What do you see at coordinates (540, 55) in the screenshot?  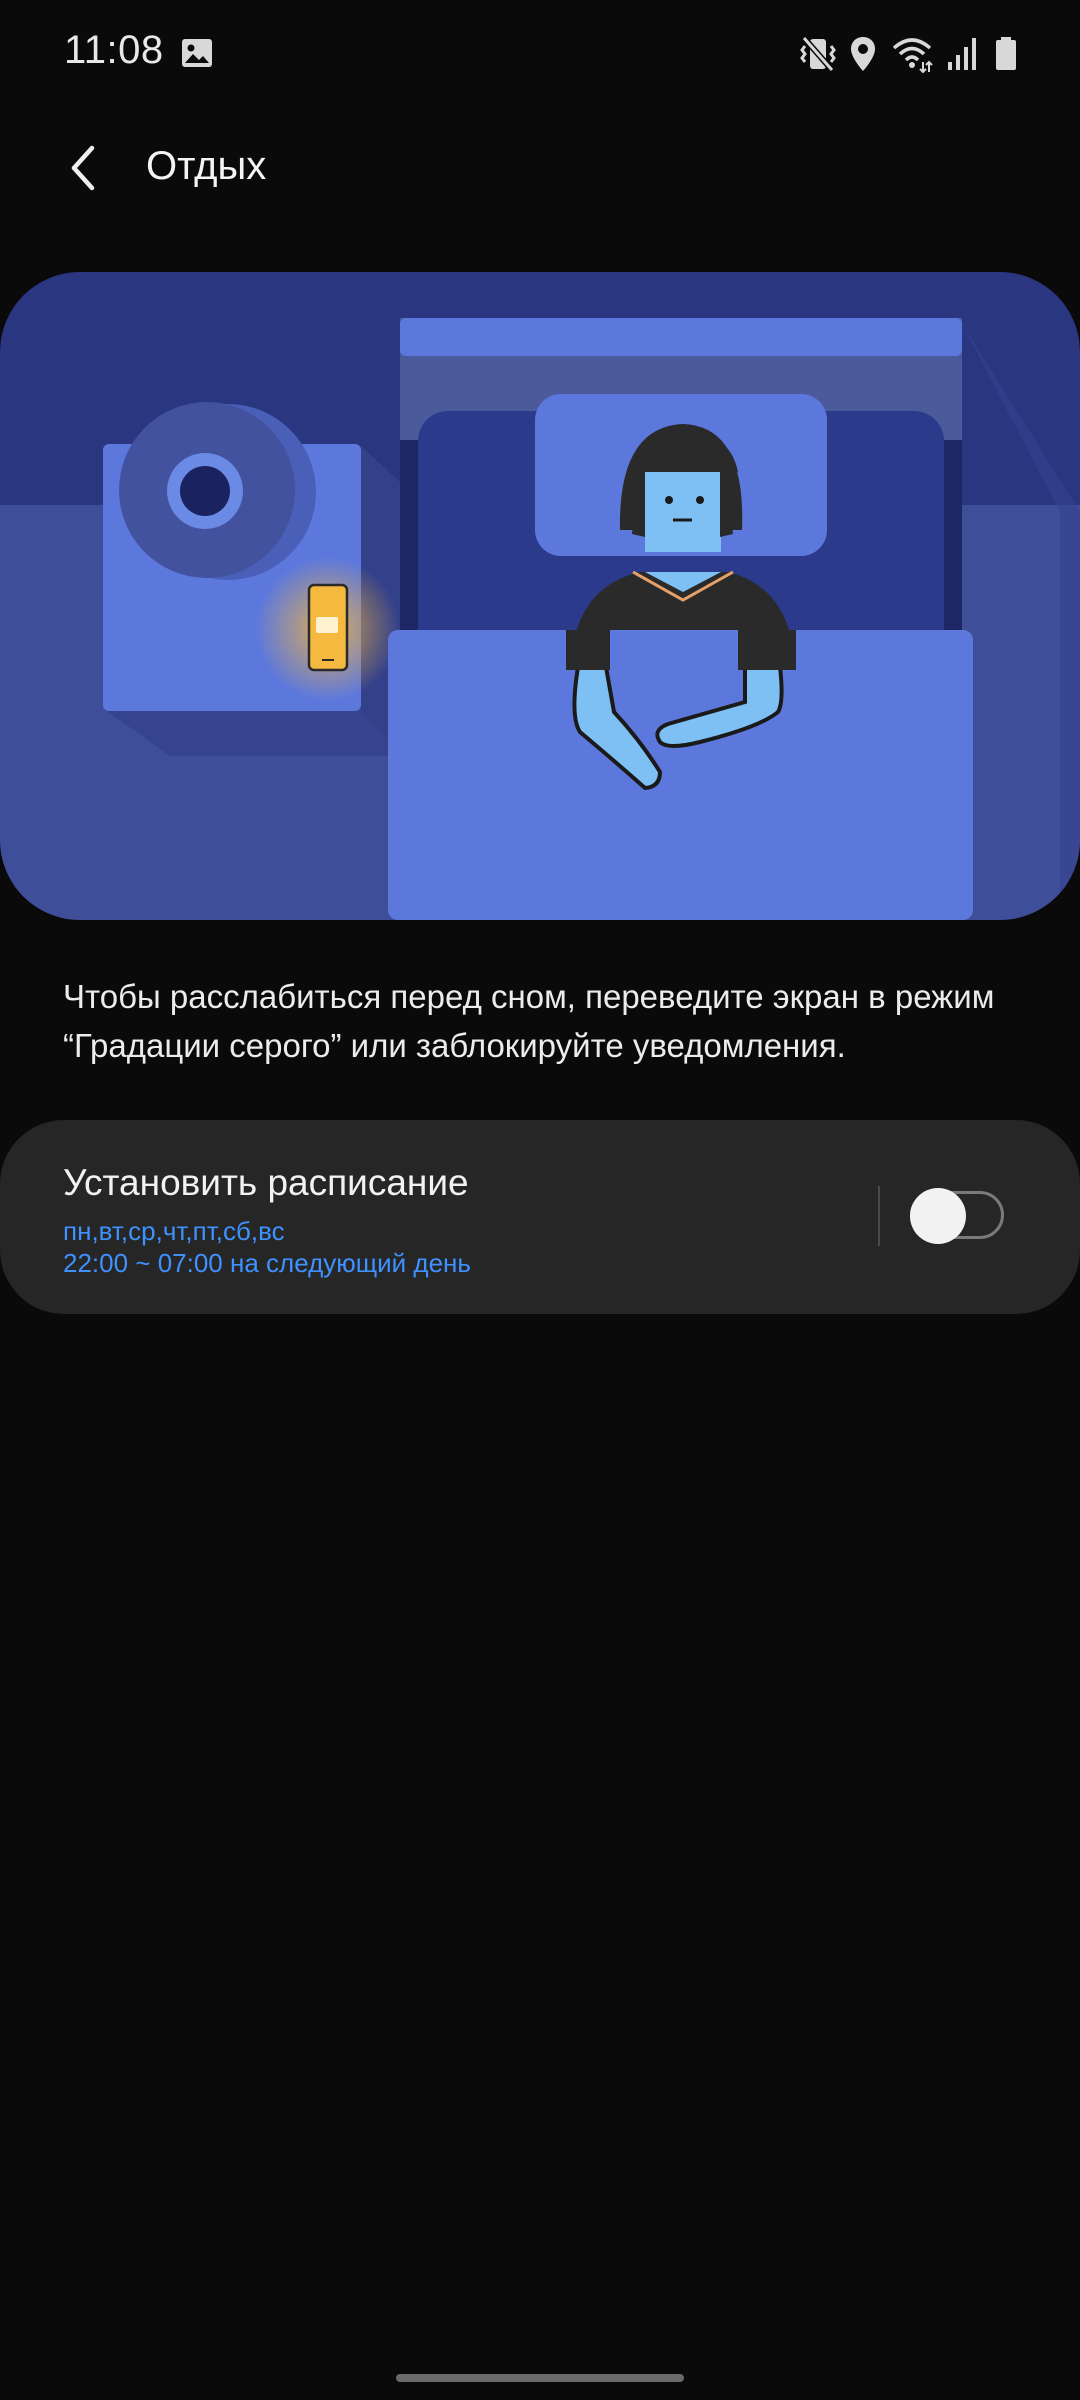 I see `status-bar: 11:08` at bounding box center [540, 55].